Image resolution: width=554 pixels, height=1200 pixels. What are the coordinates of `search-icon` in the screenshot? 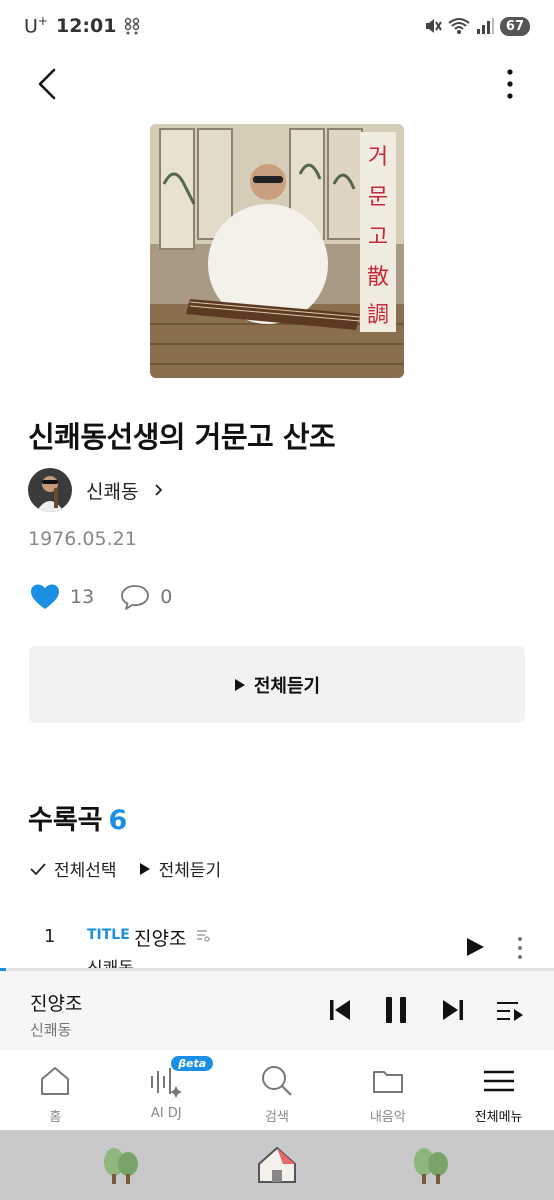 It's located at (276, 1081).